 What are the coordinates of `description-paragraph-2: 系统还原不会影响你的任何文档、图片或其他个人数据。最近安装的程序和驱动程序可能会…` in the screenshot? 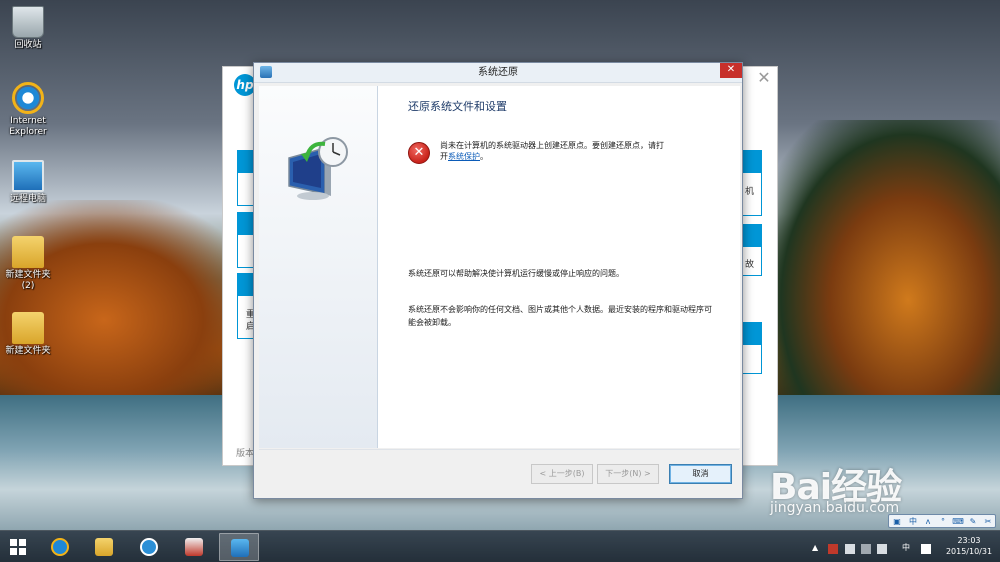 It's located at (560, 316).